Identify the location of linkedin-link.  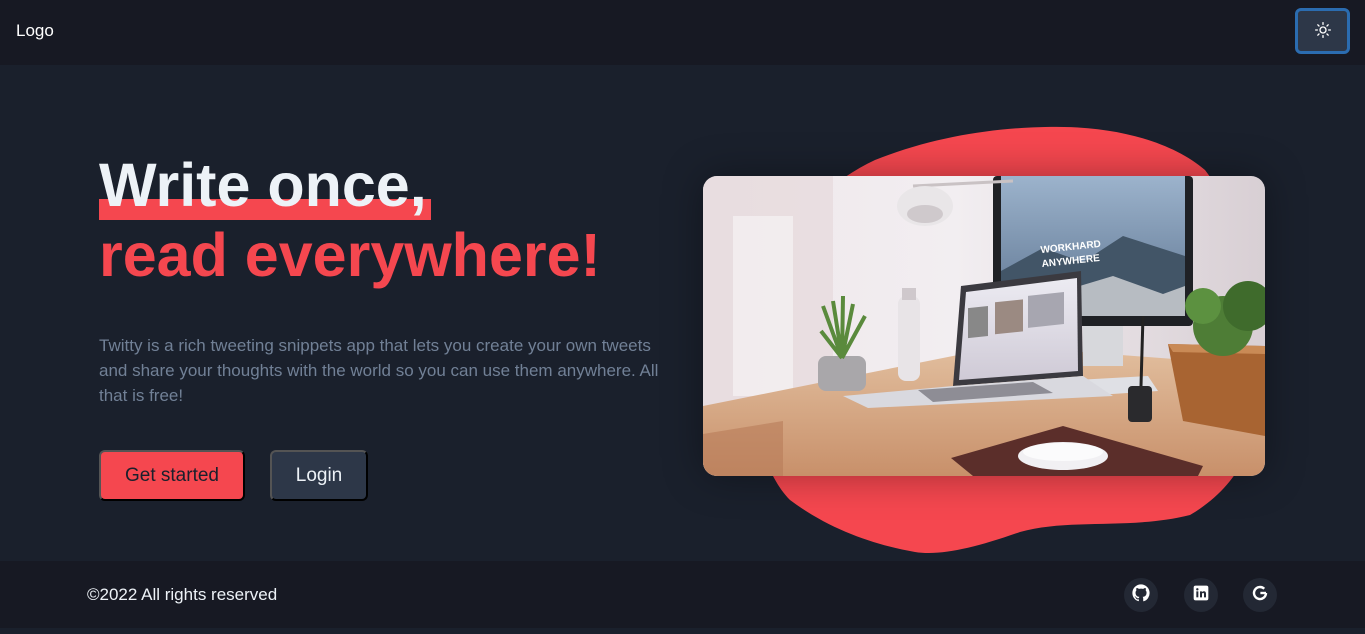
(1201, 595).